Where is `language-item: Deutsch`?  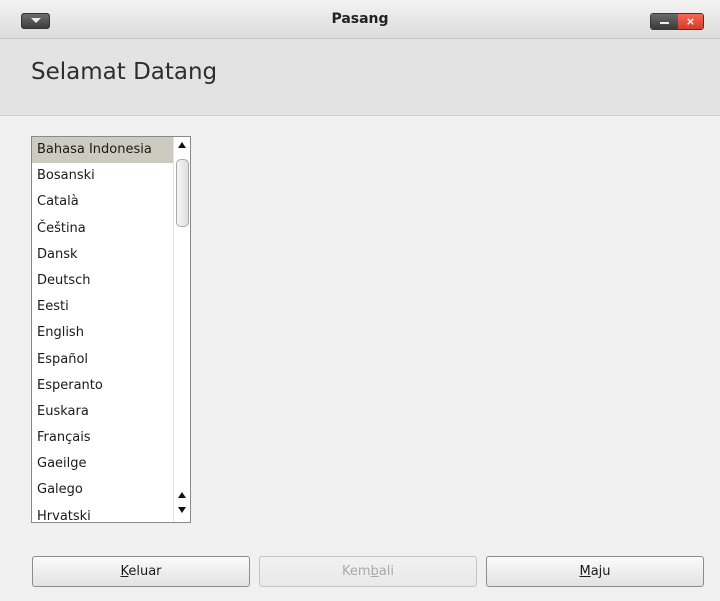 language-item: Deutsch is located at coordinates (102, 281).